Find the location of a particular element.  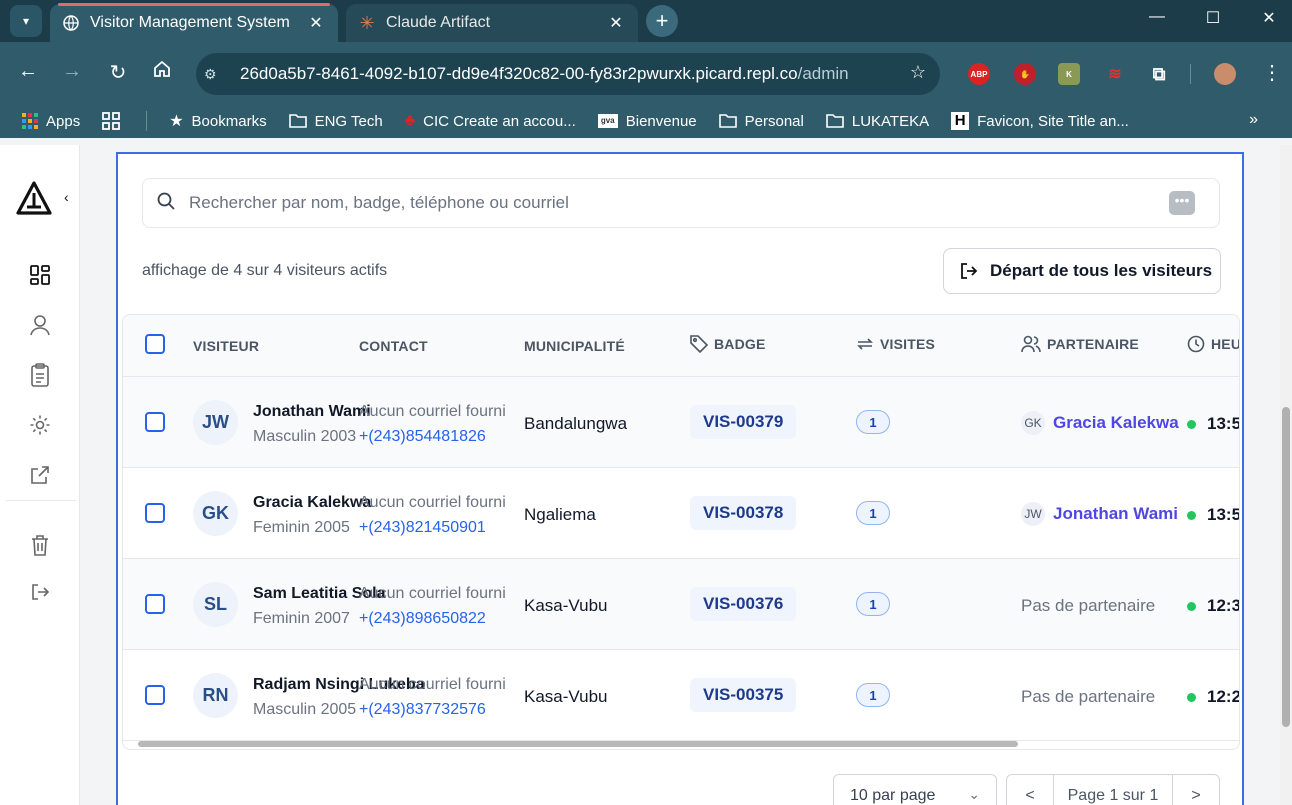

maximize-icon: ☐ is located at coordinates (1213, 18).